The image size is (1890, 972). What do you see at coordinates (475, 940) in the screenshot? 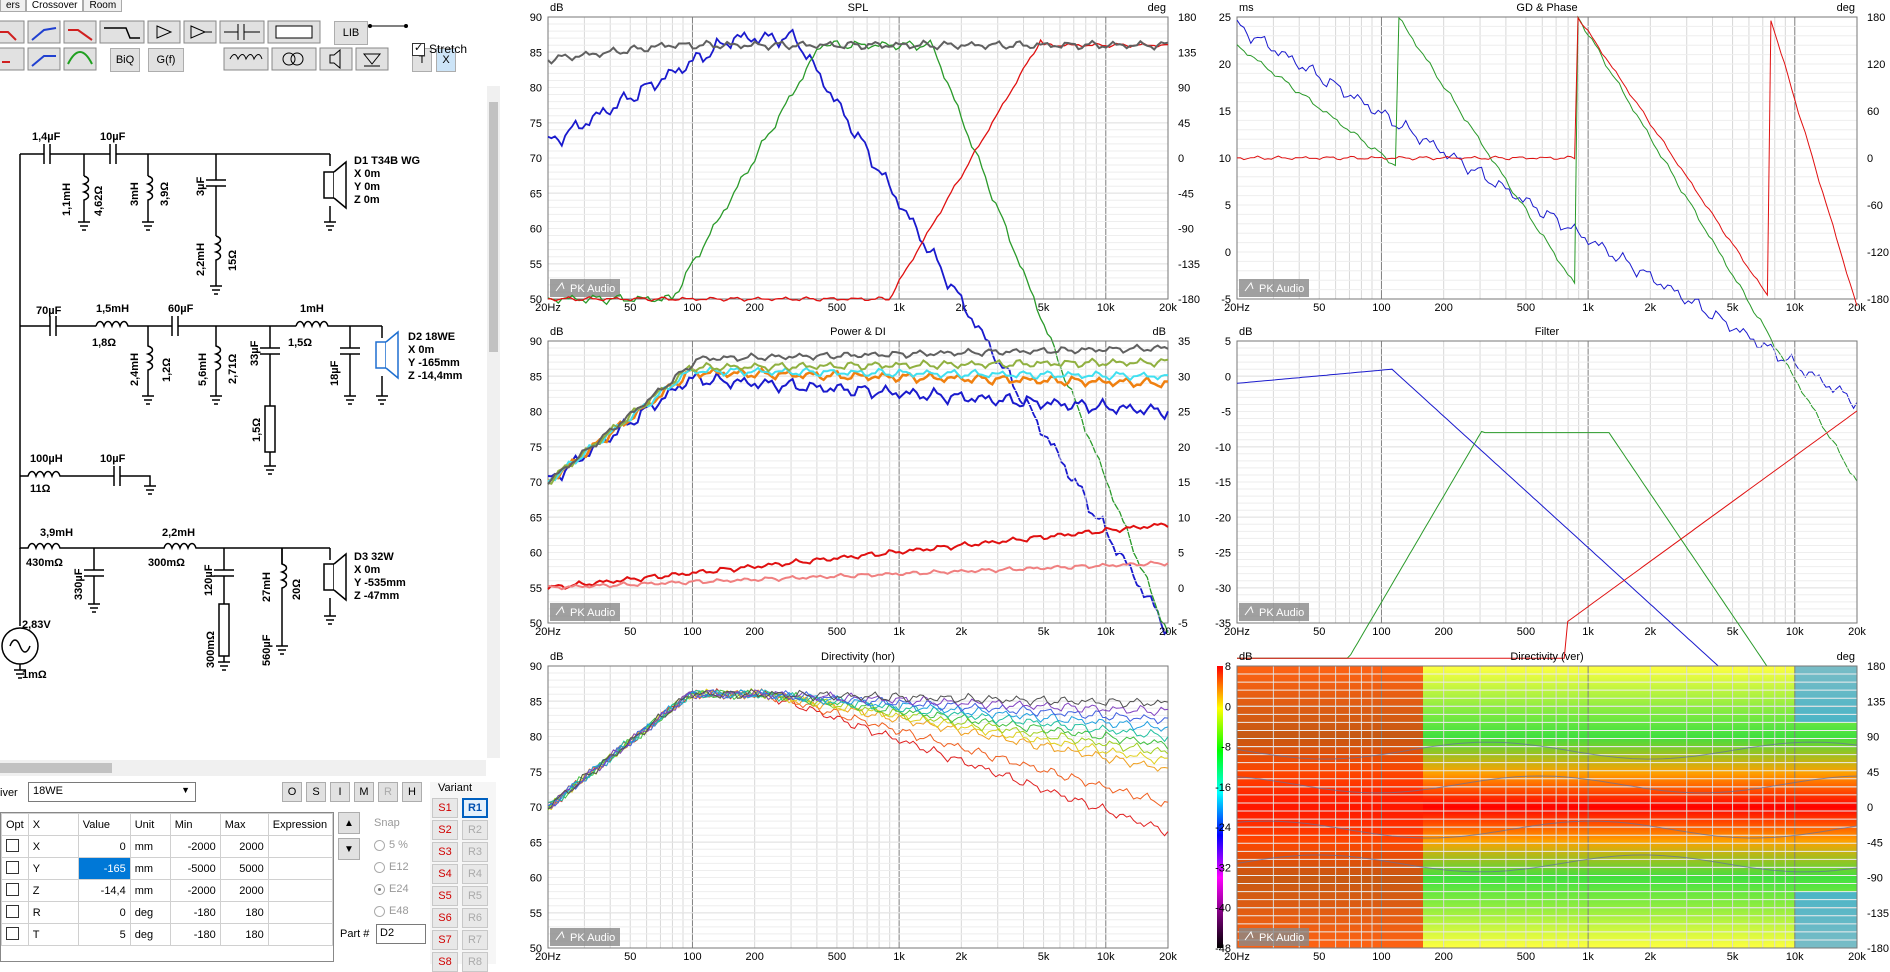
I see `variant-r7: R7` at bounding box center [475, 940].